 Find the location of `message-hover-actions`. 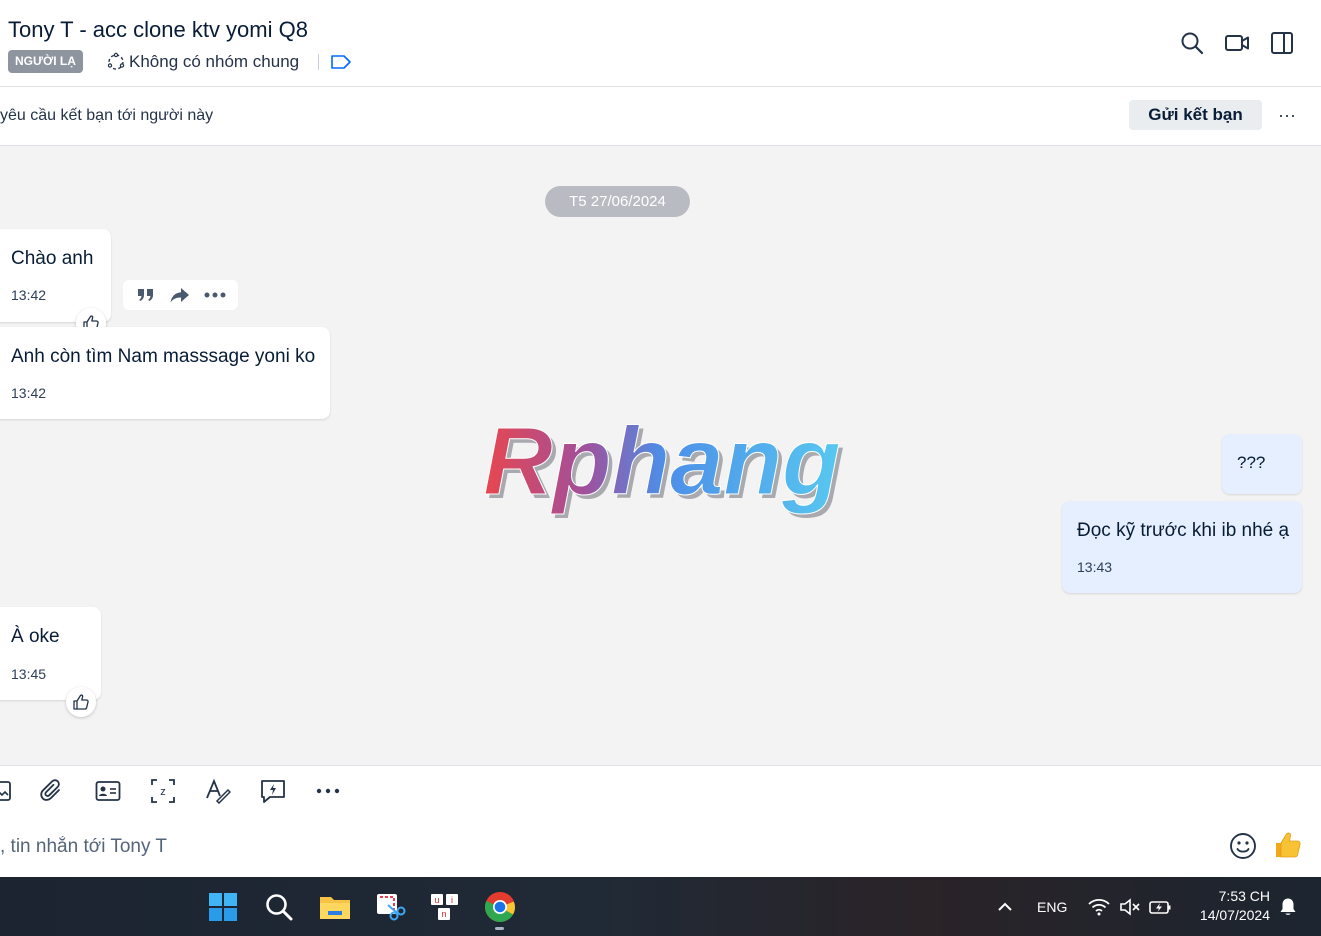

message-hover-actions is located at coordinates (180, 295).